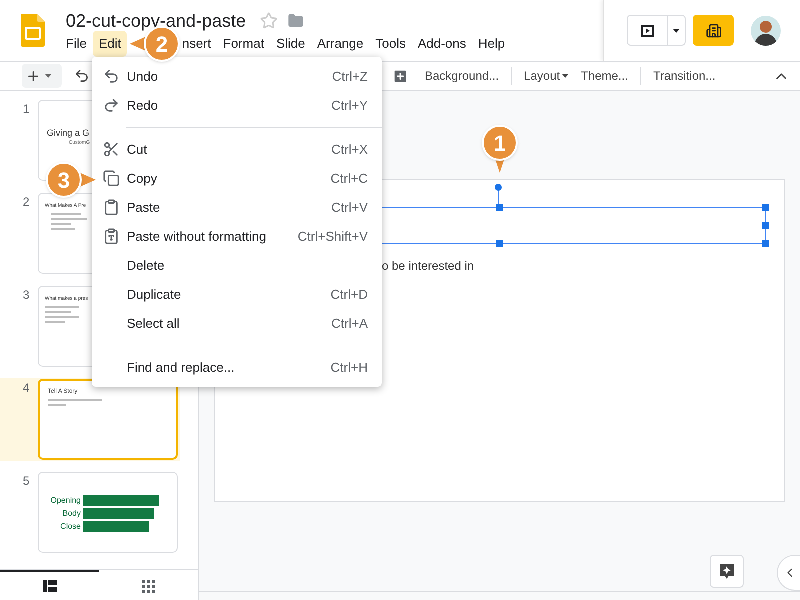  Describe the element at coordinates (243, 44) in the screenshot. I see `menu-bar-item: Format` at that location.